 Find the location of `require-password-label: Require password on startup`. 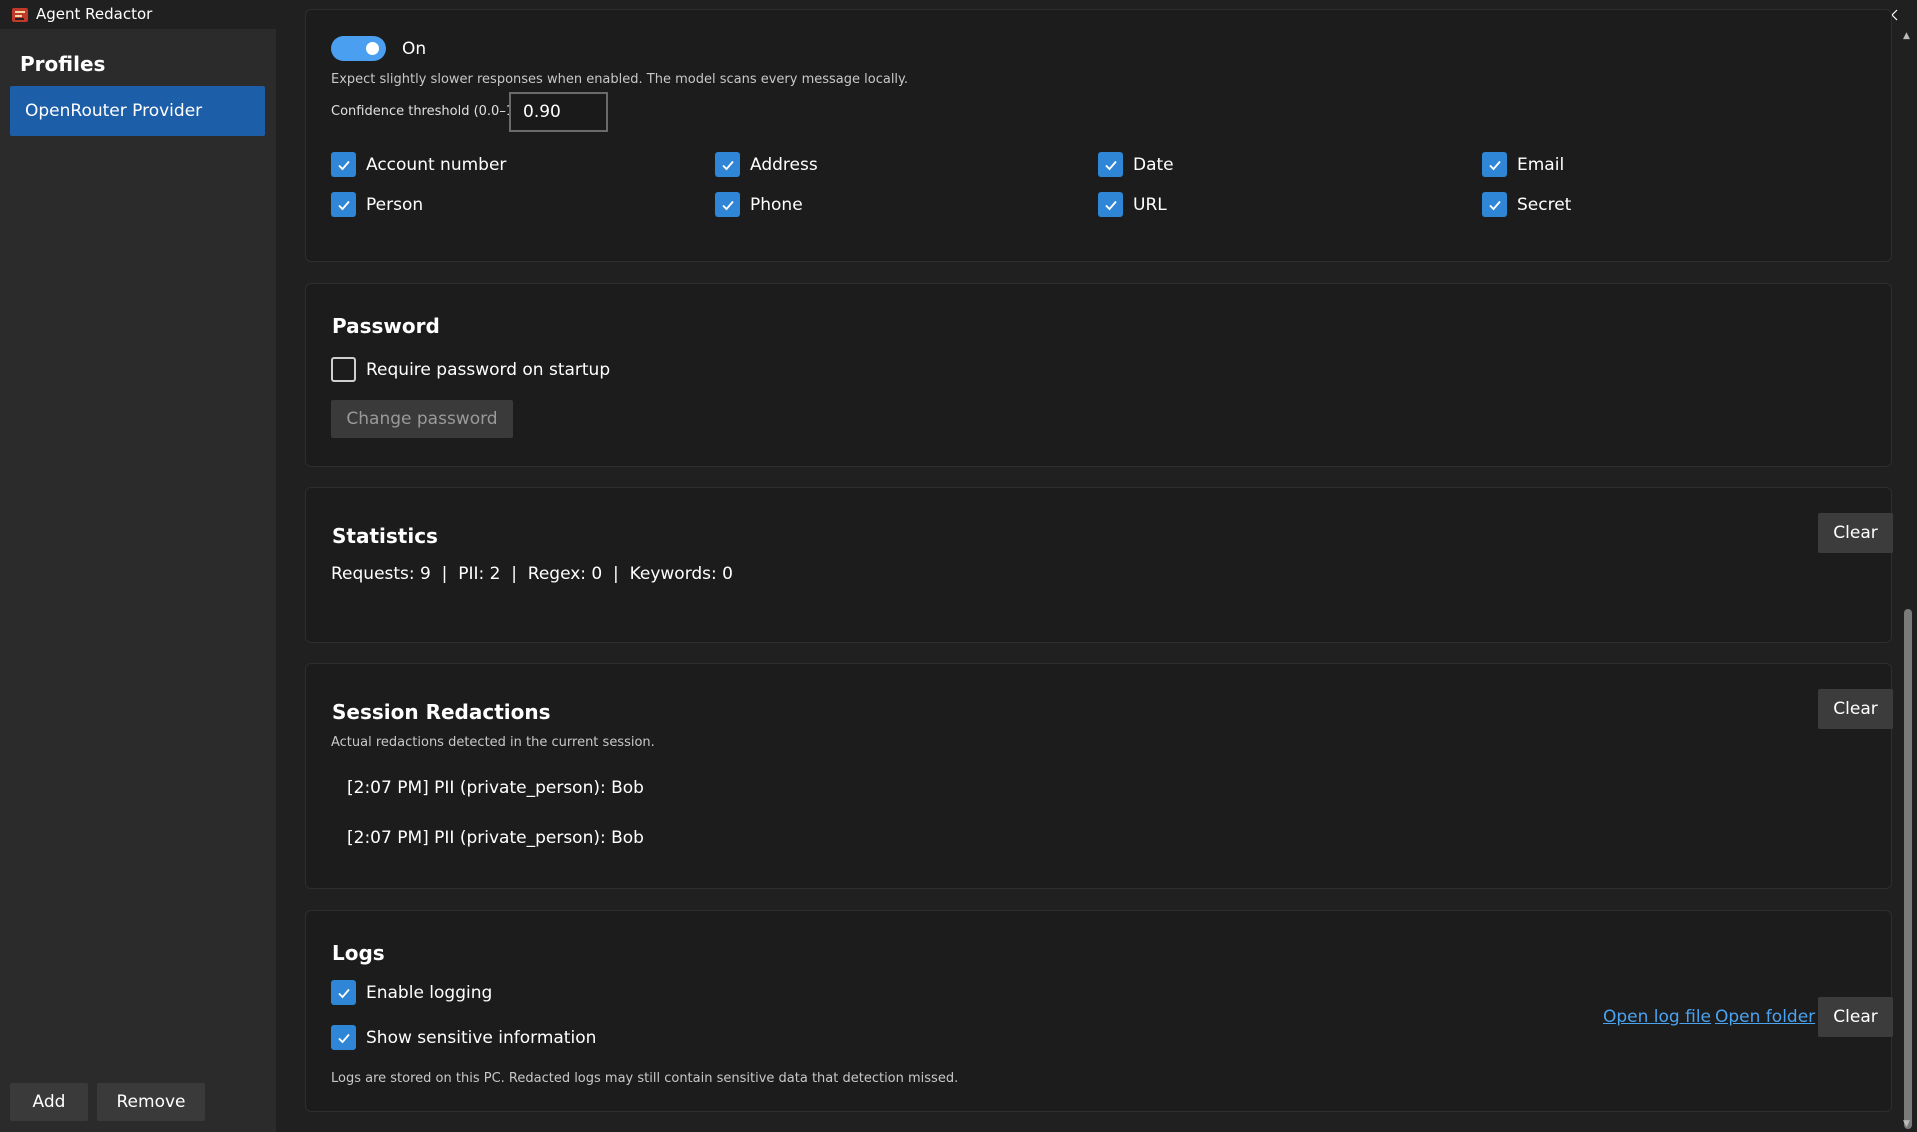

require-password-label: Require password on startup is located at coordinates (488, 369).